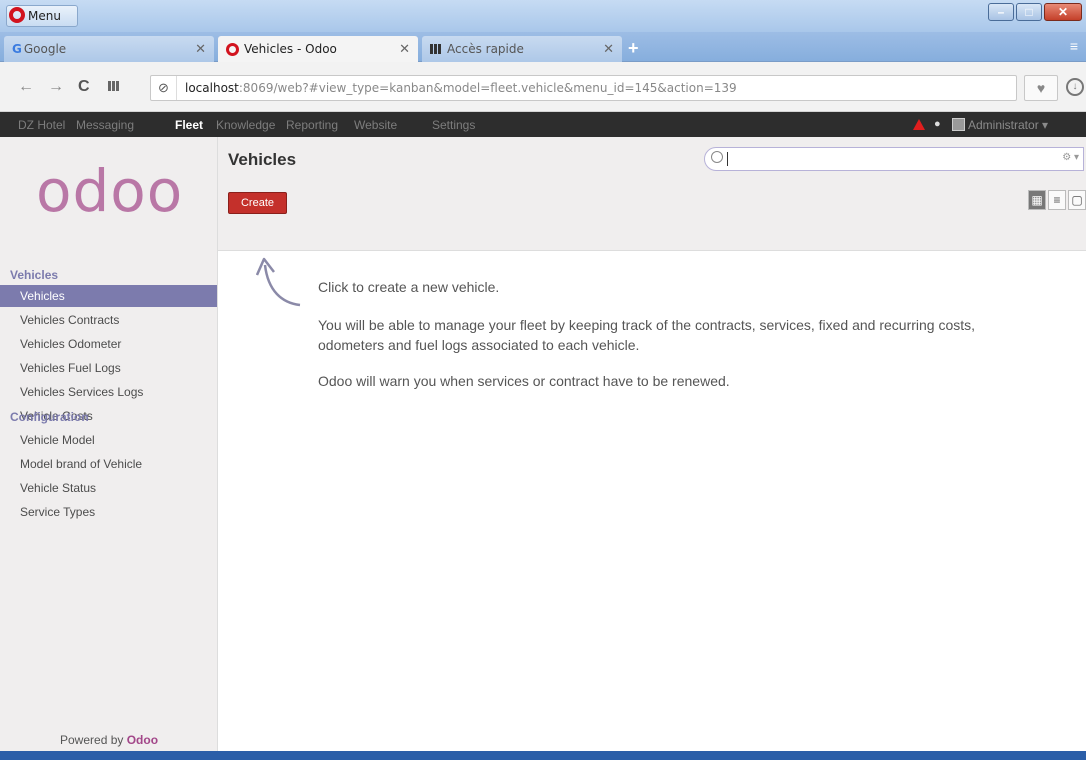 This screenshot has height=760, width=1086. Describe the element at coordinates (108, 440) in the screenshot. I see `sidebar-item-vehicle-model: Vehicle Model` at that location.